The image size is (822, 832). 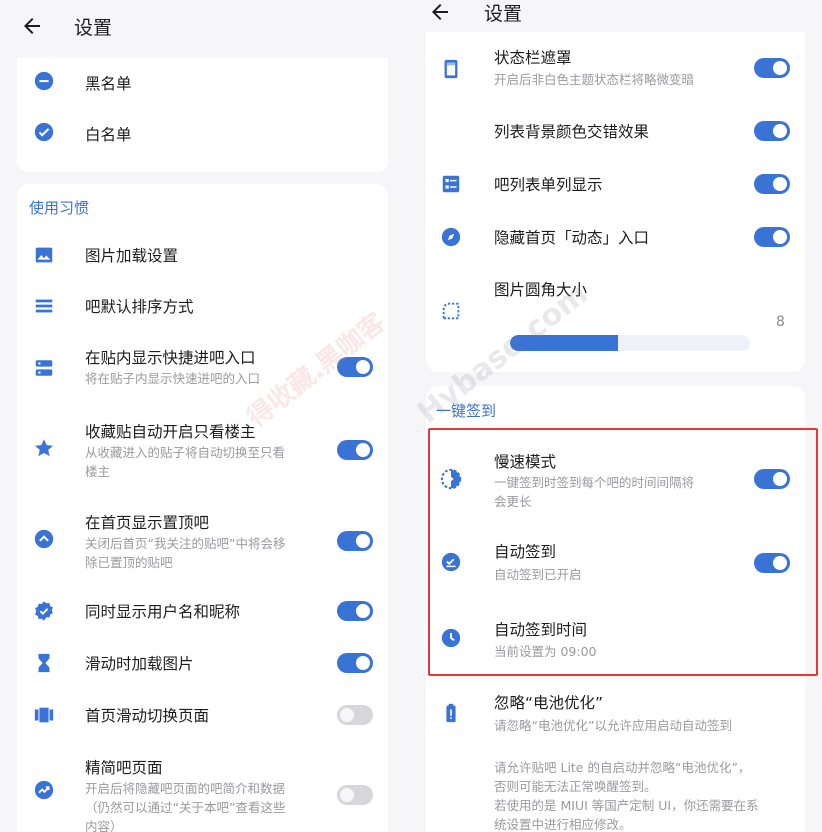 What do you see at coordinates (202, 255) in the screenshot?
I see `image-loading-item: 图片加载设置` at bounding box center [202, 255].